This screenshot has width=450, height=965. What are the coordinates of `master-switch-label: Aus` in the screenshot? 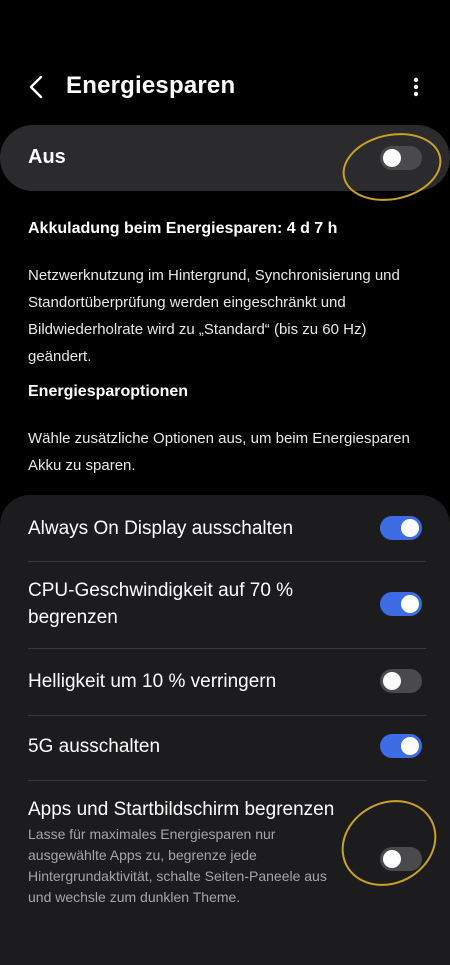 It's located at (47, 157).